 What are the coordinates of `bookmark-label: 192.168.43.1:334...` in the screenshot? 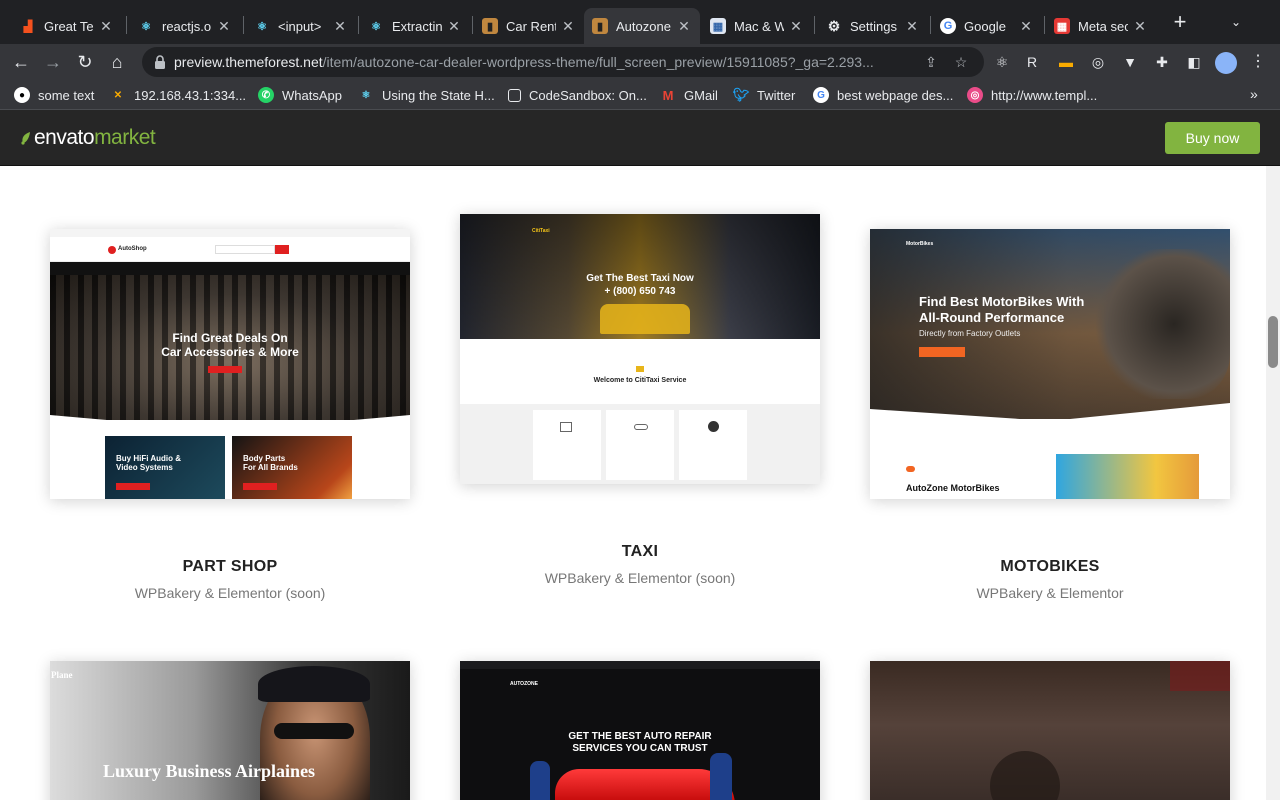 It's located at (190, 95).